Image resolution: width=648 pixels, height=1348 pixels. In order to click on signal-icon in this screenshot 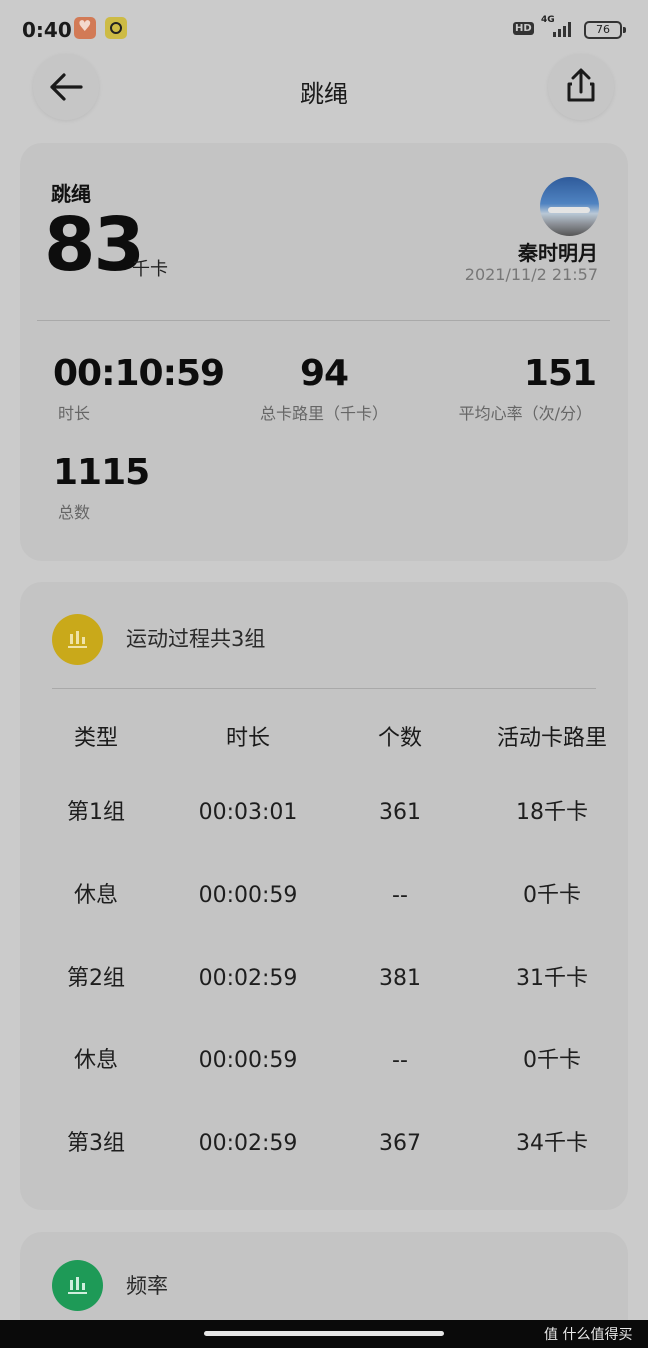, I will do `click(564, 29)`.